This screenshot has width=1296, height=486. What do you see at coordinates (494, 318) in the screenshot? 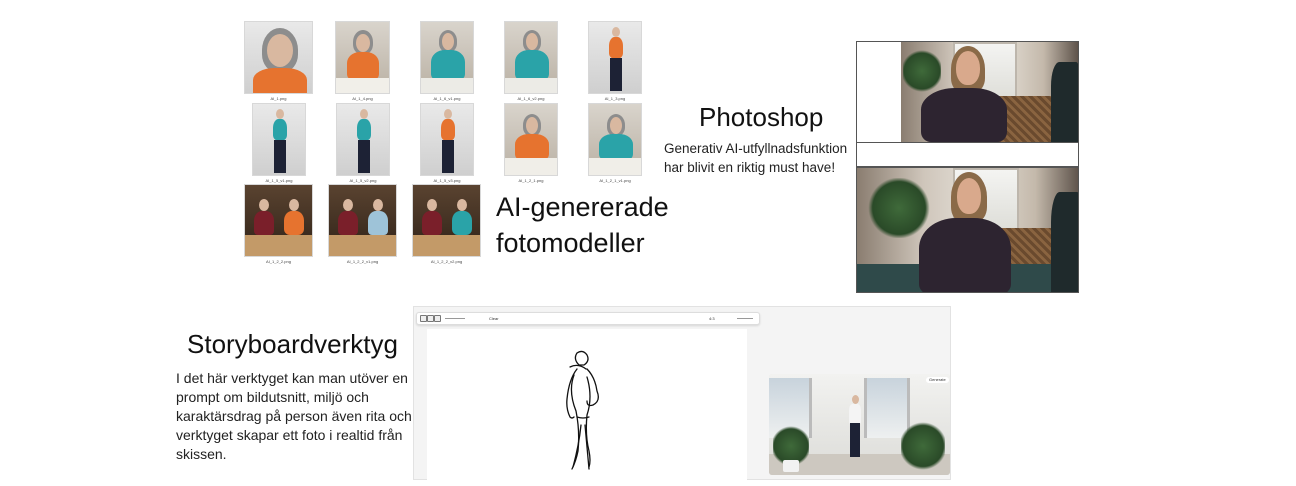
I see `clear-button: Clear` at bounding box center [494, 318].